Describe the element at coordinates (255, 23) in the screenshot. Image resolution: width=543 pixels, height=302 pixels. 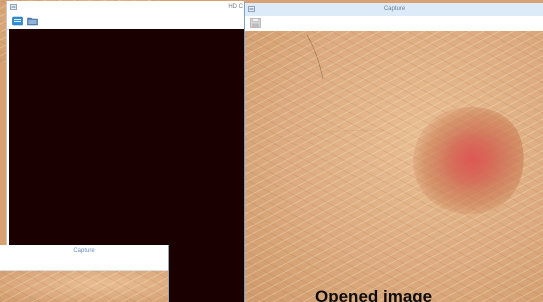
I see `save-icon` at that location.